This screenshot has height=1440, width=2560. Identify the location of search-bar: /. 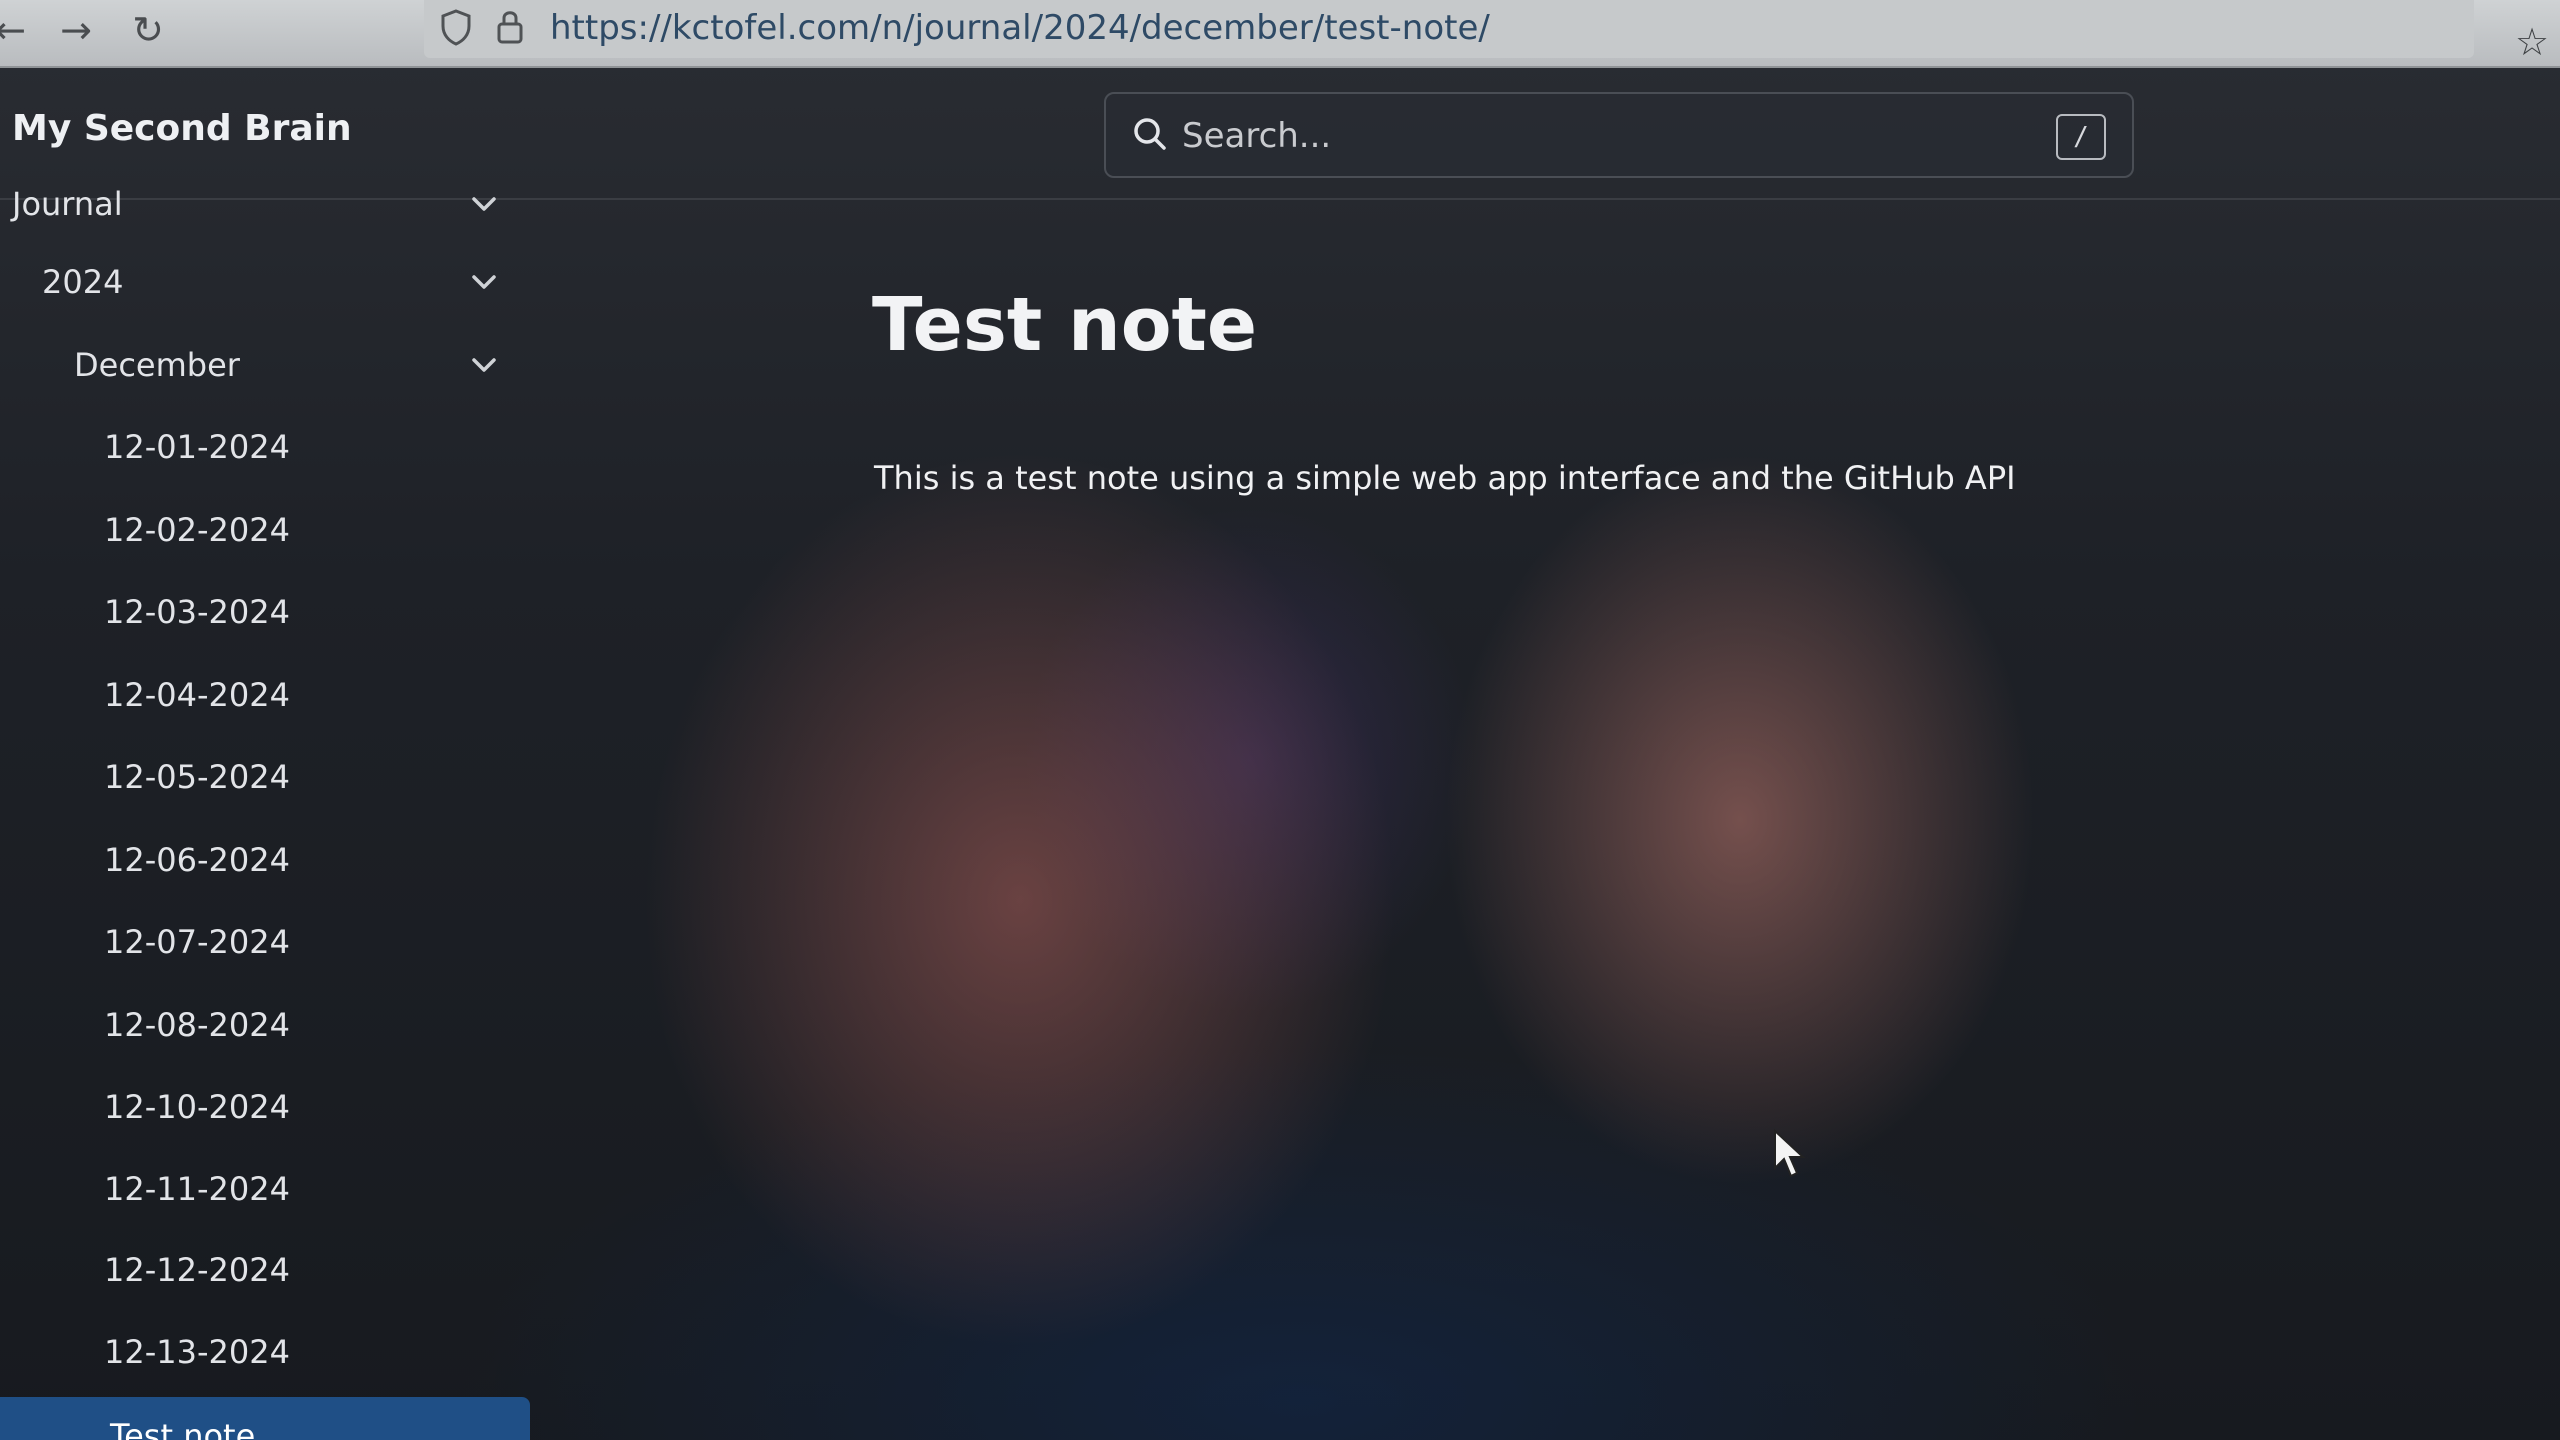
(1619, 135).